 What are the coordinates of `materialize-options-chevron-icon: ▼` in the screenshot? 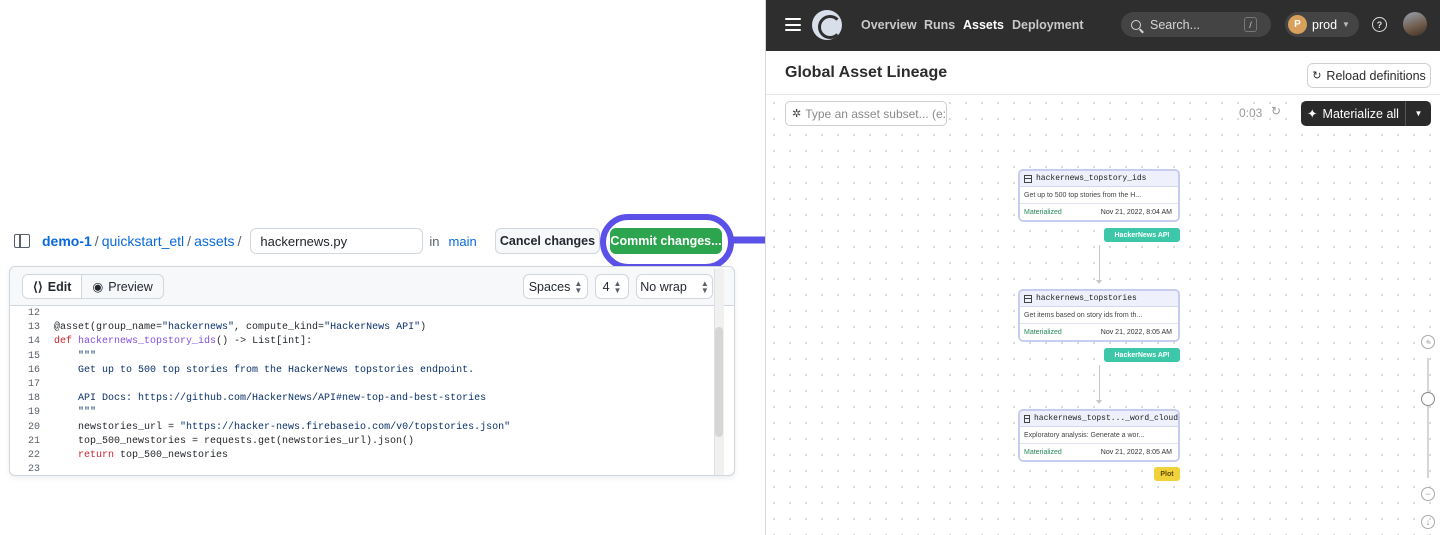 It's located at (1418, 113).